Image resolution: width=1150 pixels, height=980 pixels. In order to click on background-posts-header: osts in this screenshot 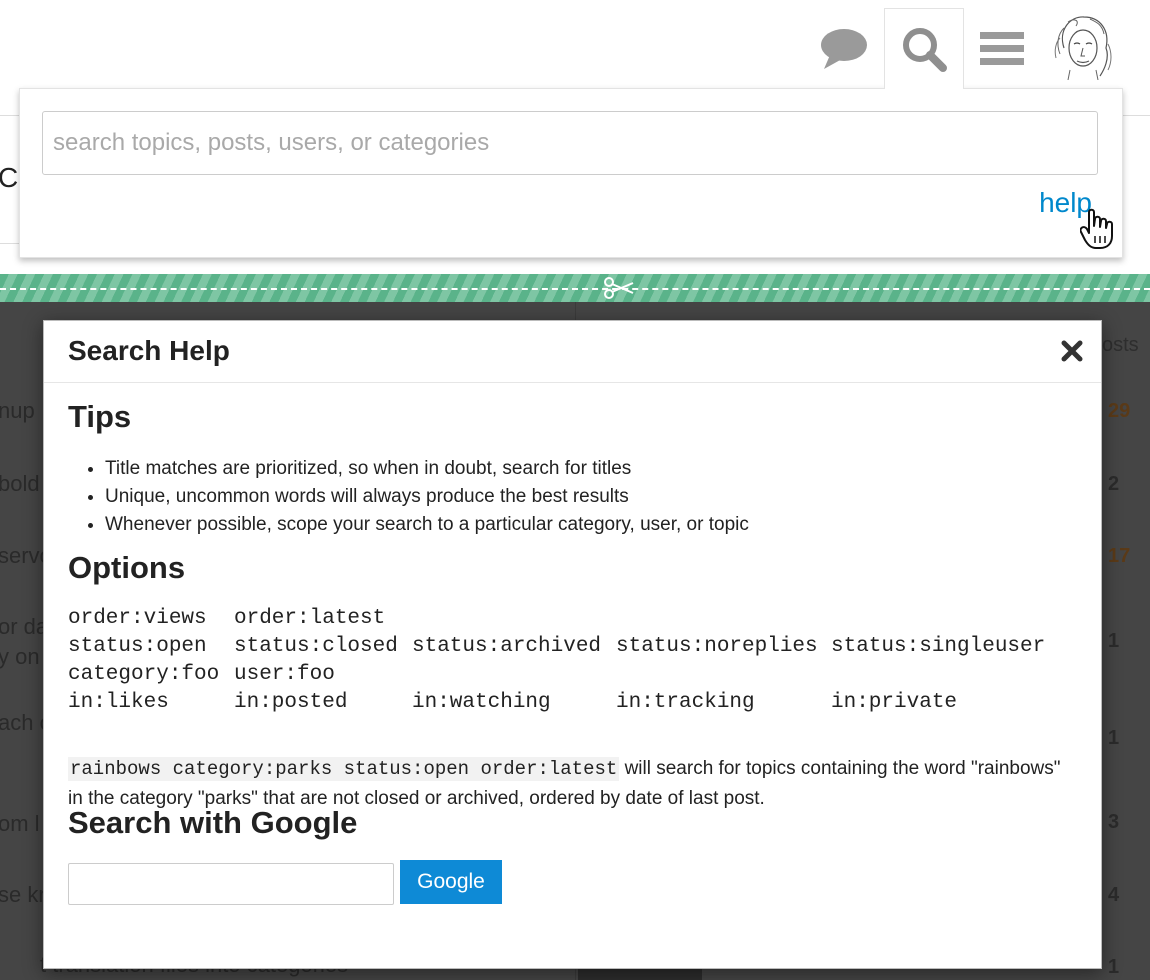, I will do `click(1120, 345)`.